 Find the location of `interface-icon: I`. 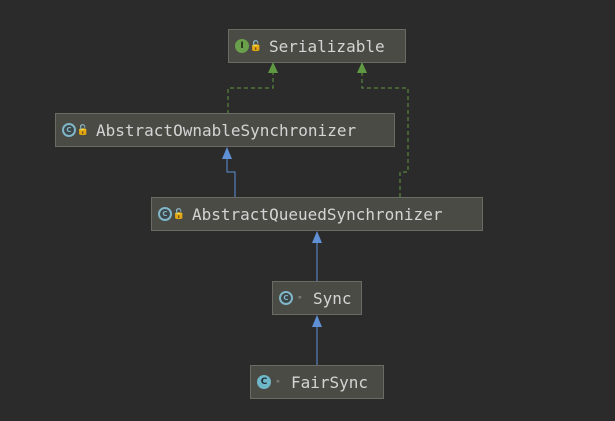

interface-icon: I is located at coordinates (242, 46).